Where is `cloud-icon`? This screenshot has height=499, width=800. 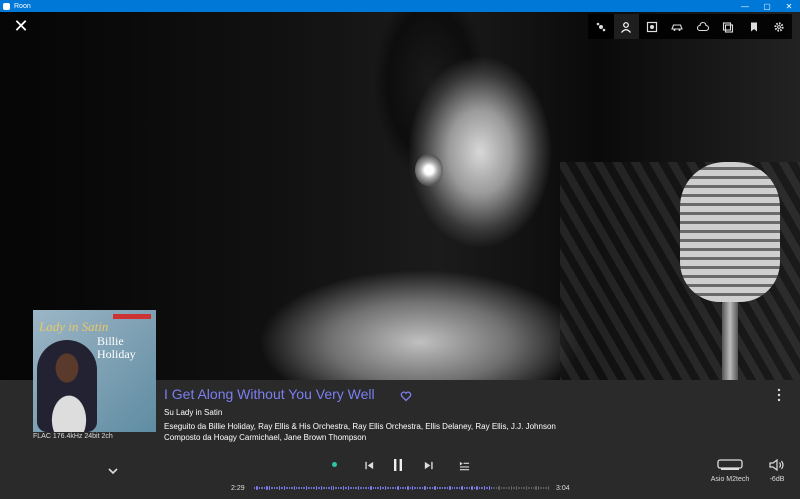 cloud-icon is located at coordinates (702, 26).